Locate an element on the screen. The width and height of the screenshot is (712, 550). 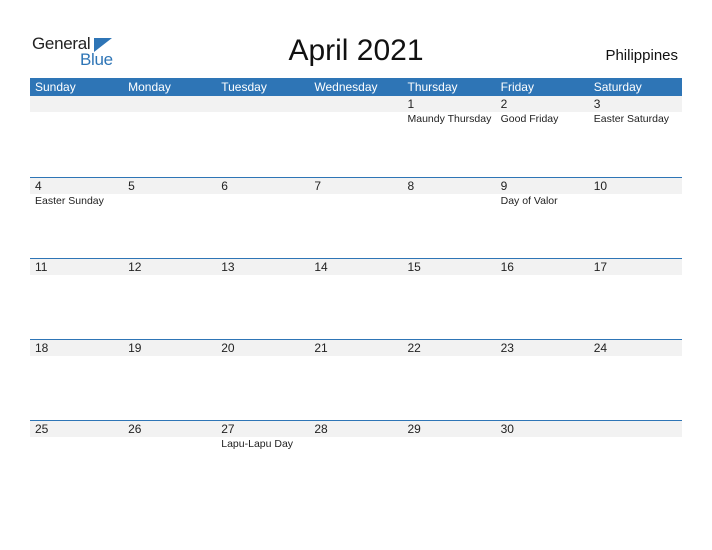
day-number: 22 is located at coordinates (414, 348).